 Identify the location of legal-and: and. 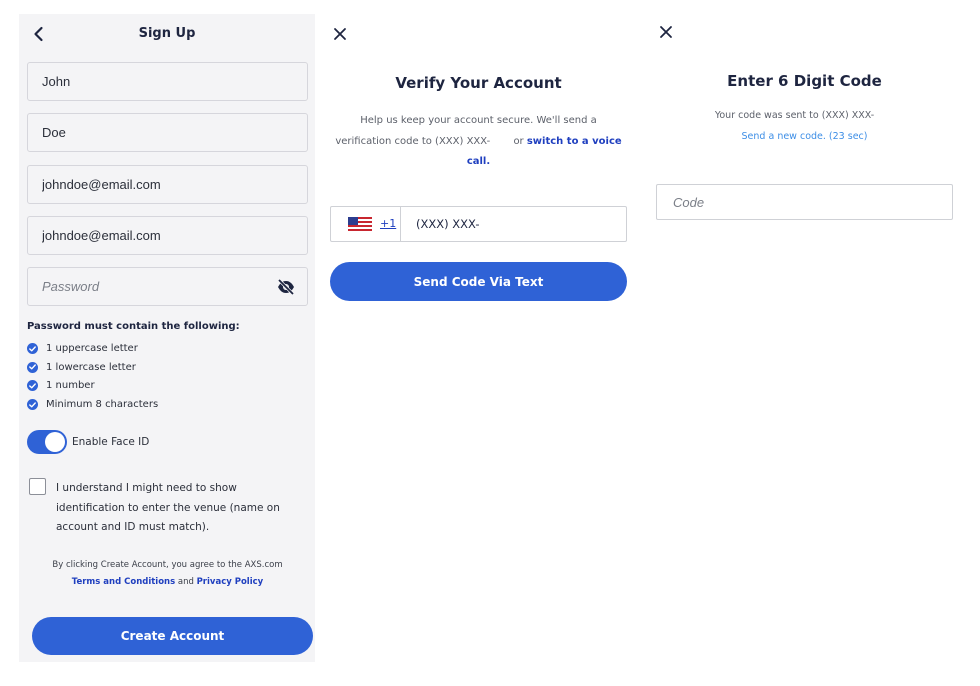
(185, 582).